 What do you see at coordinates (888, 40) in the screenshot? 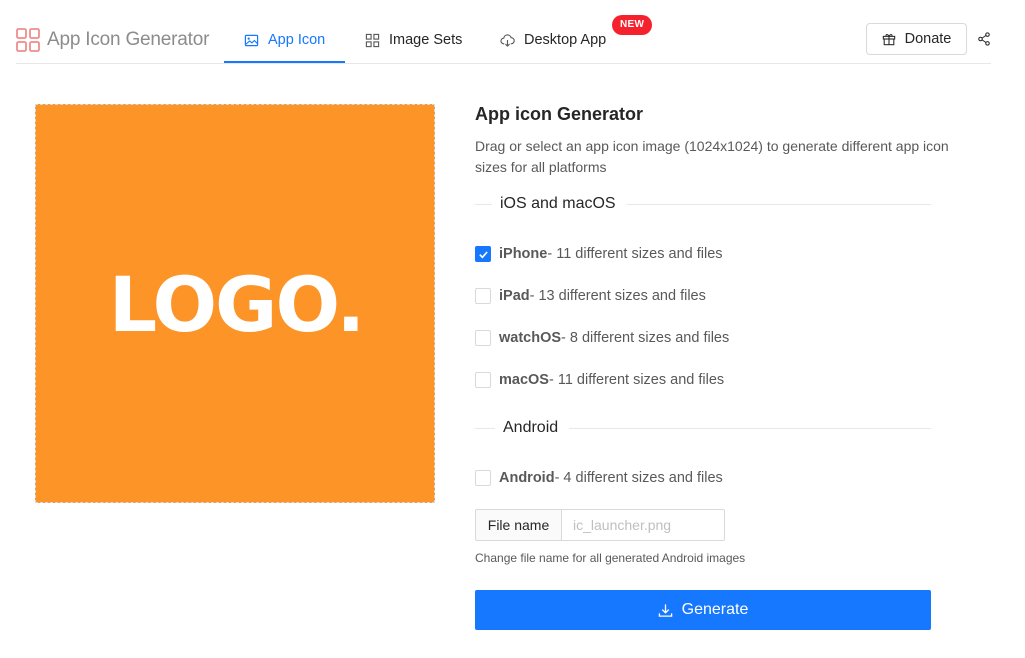
I see `gift-icon` at bounding box center [888, 40].